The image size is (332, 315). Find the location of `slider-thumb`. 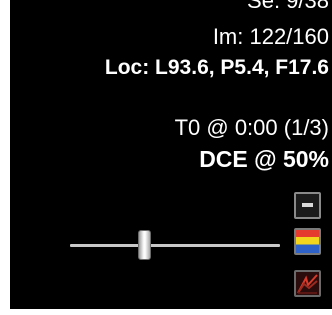

slider-thumb is located at coordinates (144, 245).